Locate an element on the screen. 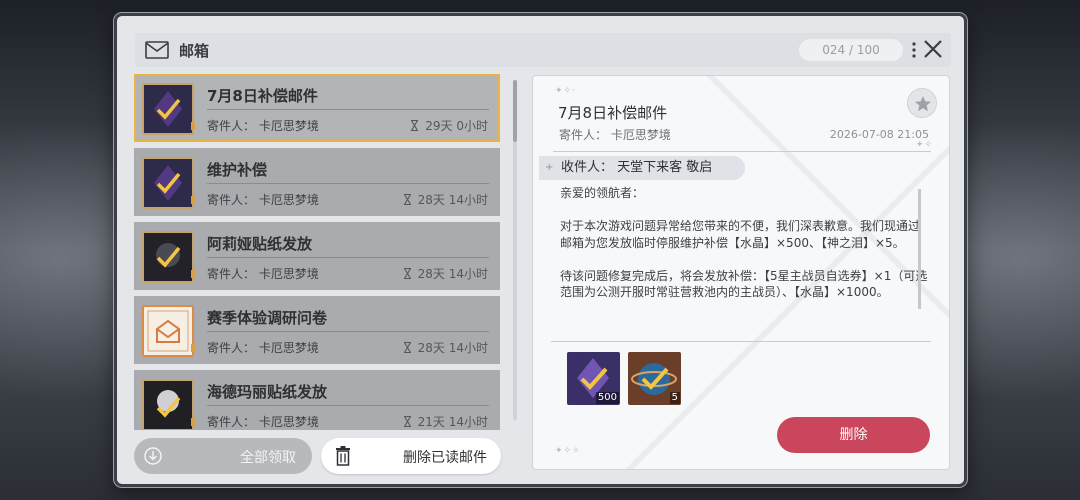  mail-list-scrollbar is located at coordinates (515, 250).